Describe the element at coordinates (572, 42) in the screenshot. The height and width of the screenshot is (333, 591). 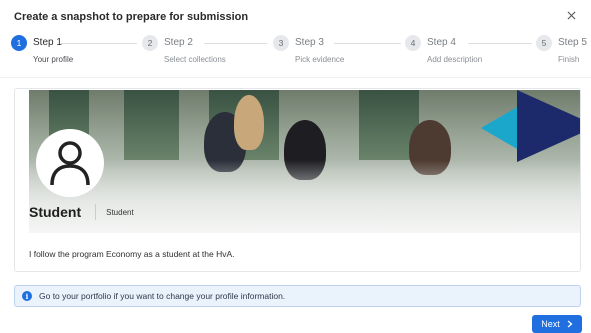
I see `step-title: Step 5` at that location.